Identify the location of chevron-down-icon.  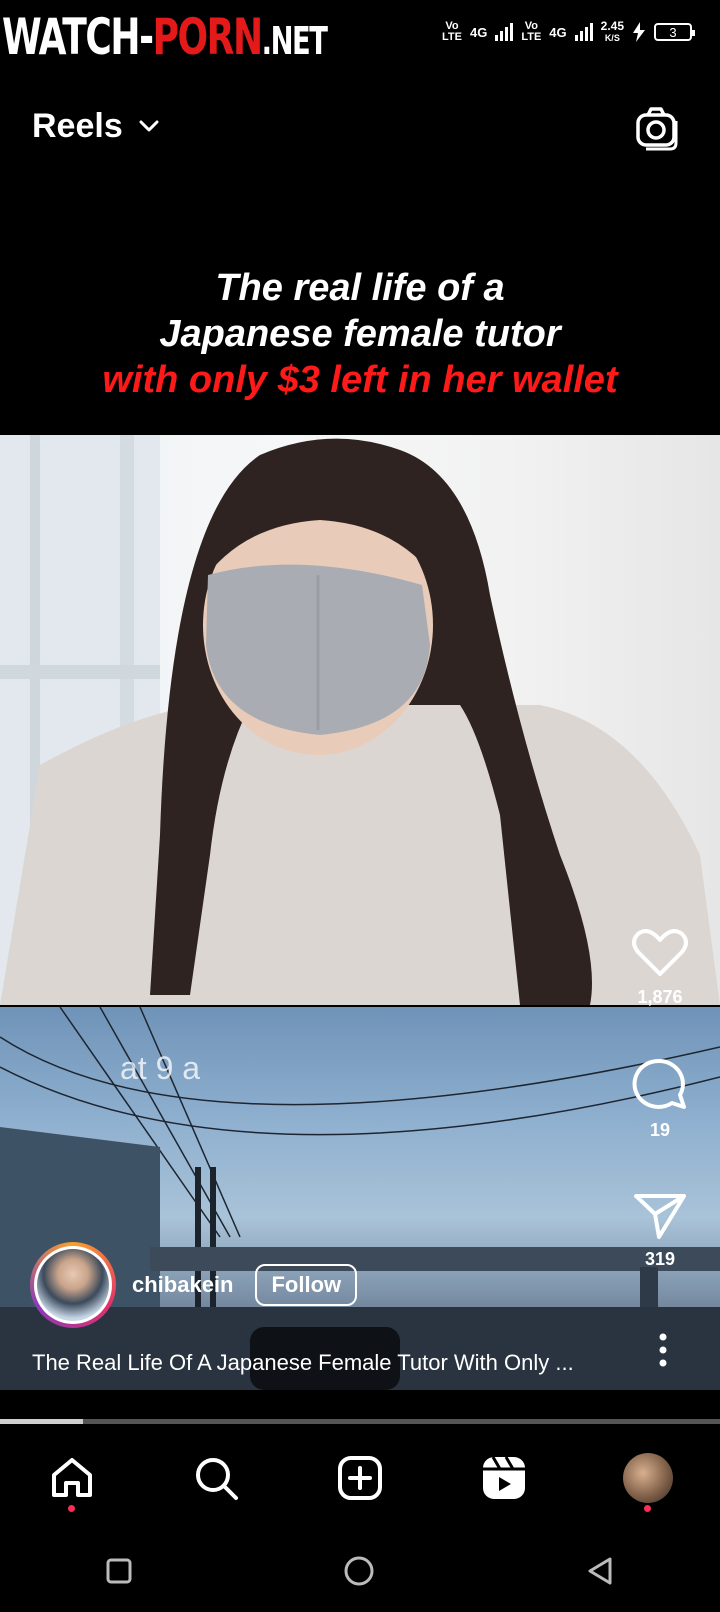
(149, 126).